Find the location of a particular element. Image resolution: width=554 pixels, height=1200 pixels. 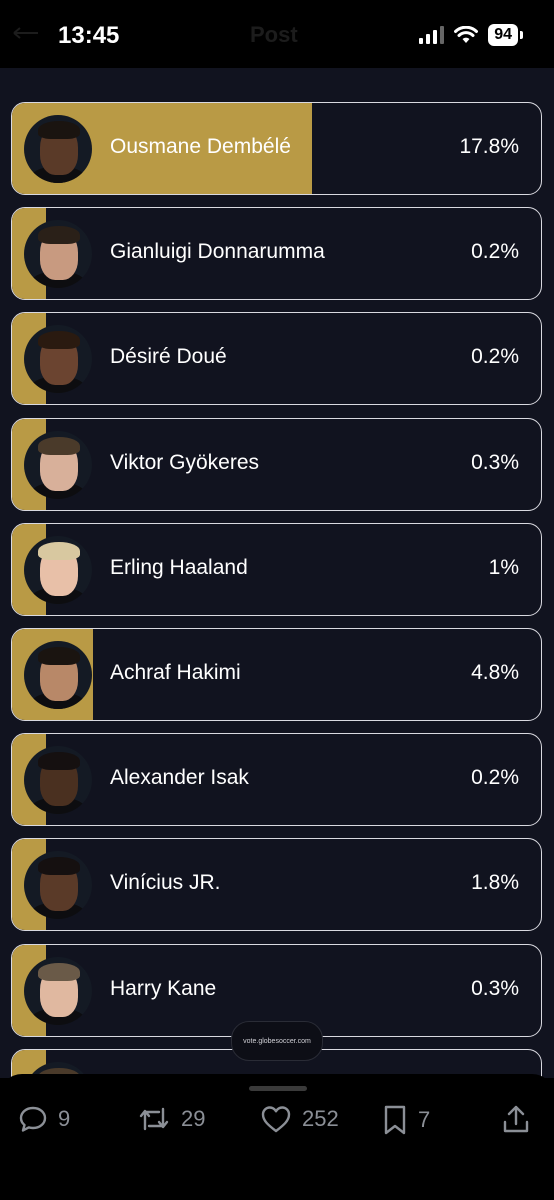

reply-icon is located at coordinates (33, 1119).